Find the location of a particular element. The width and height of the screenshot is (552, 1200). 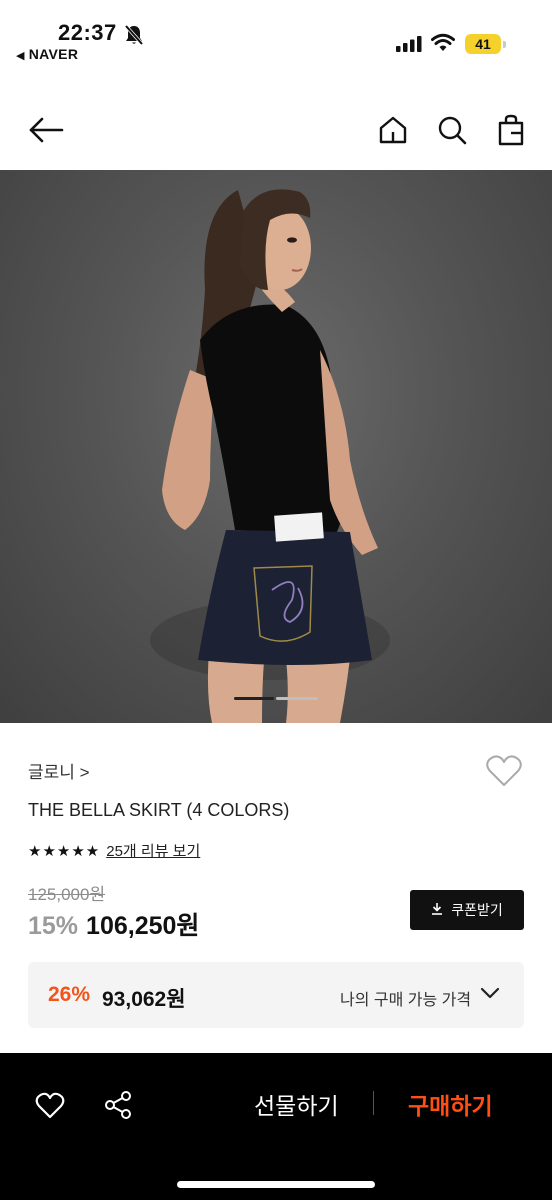

home-icon is located at coordinates (393, 130).